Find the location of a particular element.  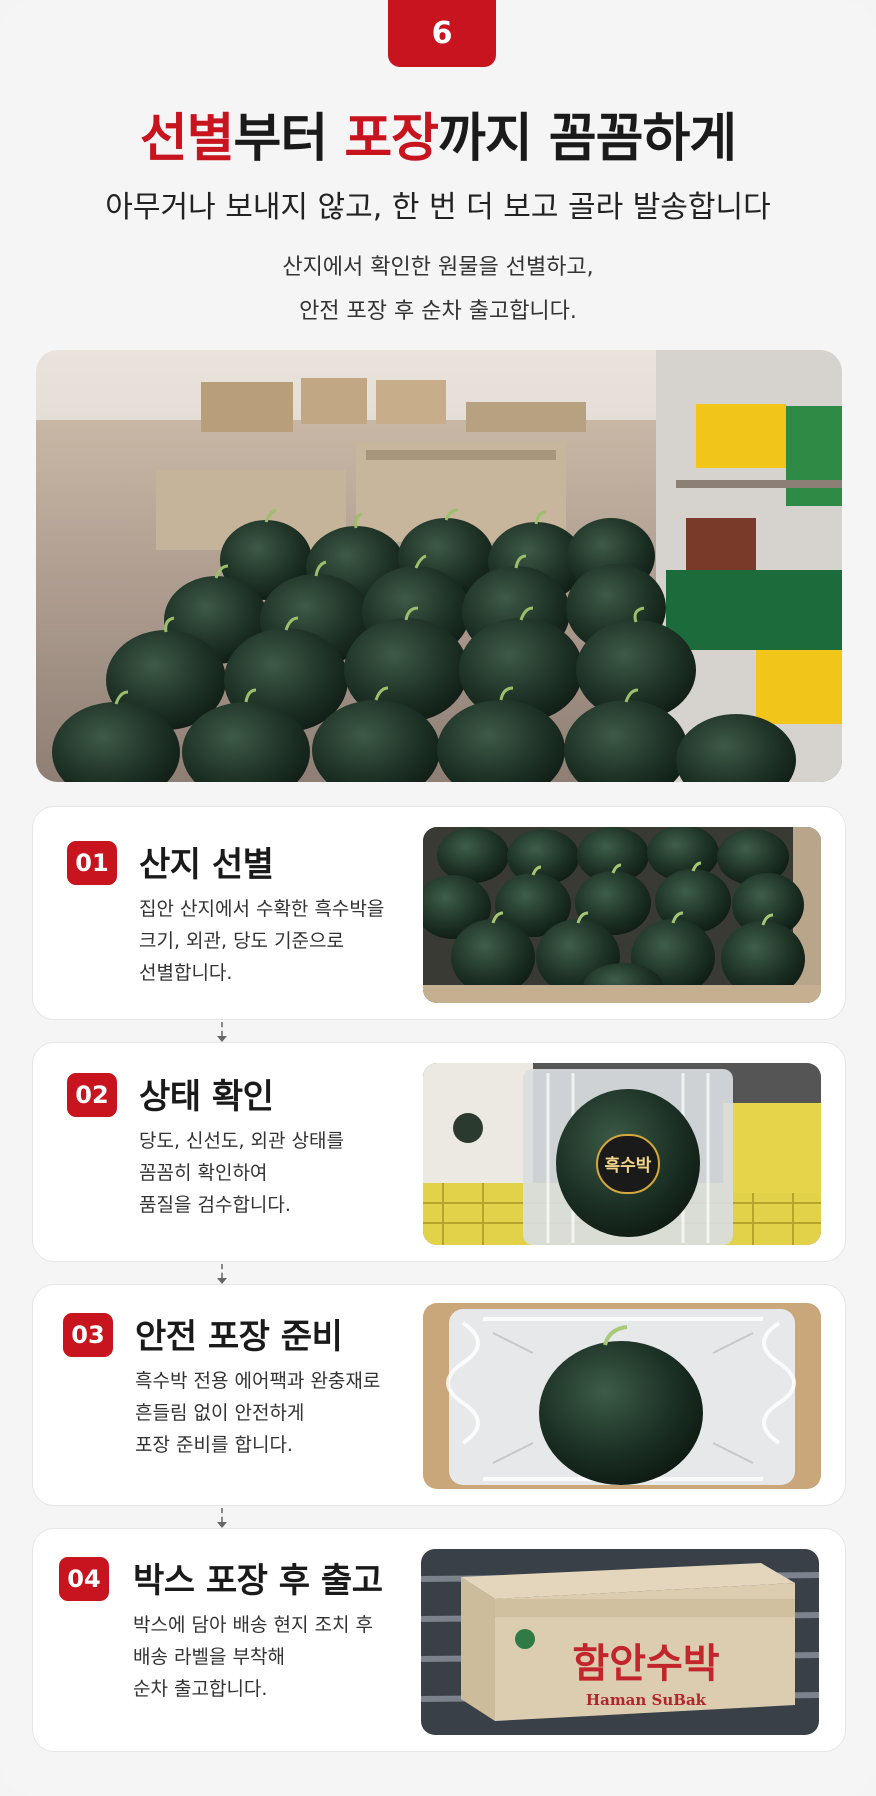

step-badge-03: 03 is located at coordinates (88, 1335).